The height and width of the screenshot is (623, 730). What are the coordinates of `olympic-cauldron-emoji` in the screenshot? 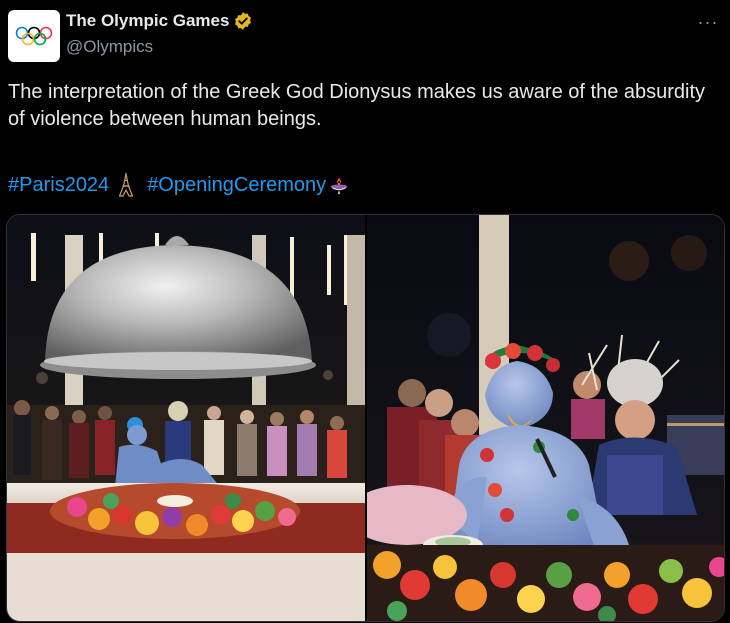 It's located at (339, 185).